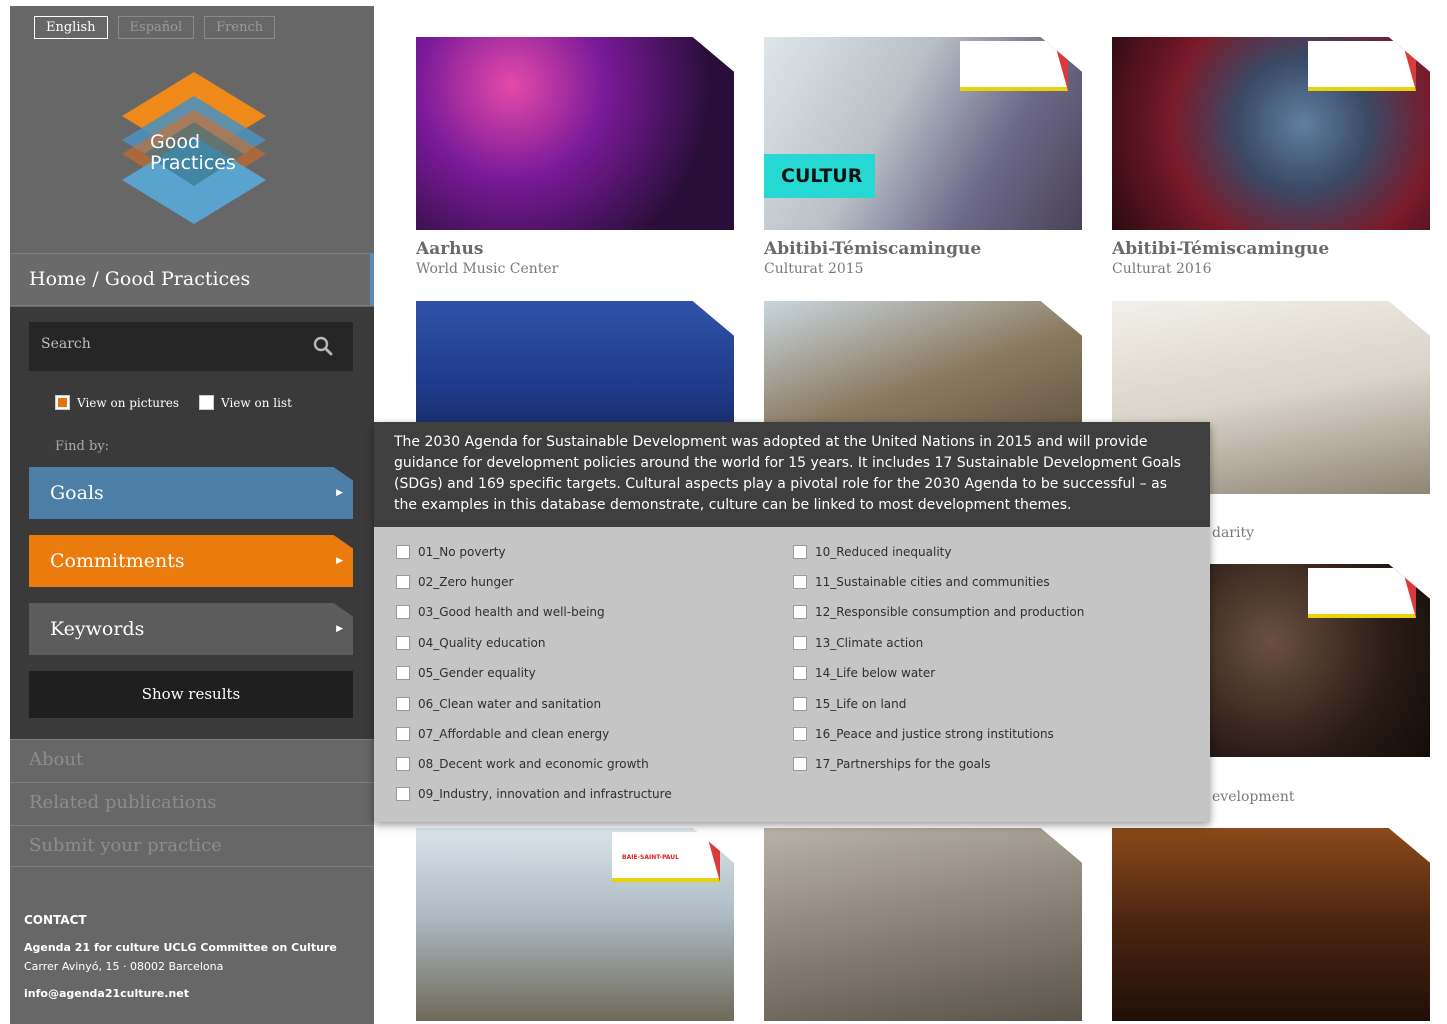  I want to click on view-on-list-label: View on list, so click(256, 402).